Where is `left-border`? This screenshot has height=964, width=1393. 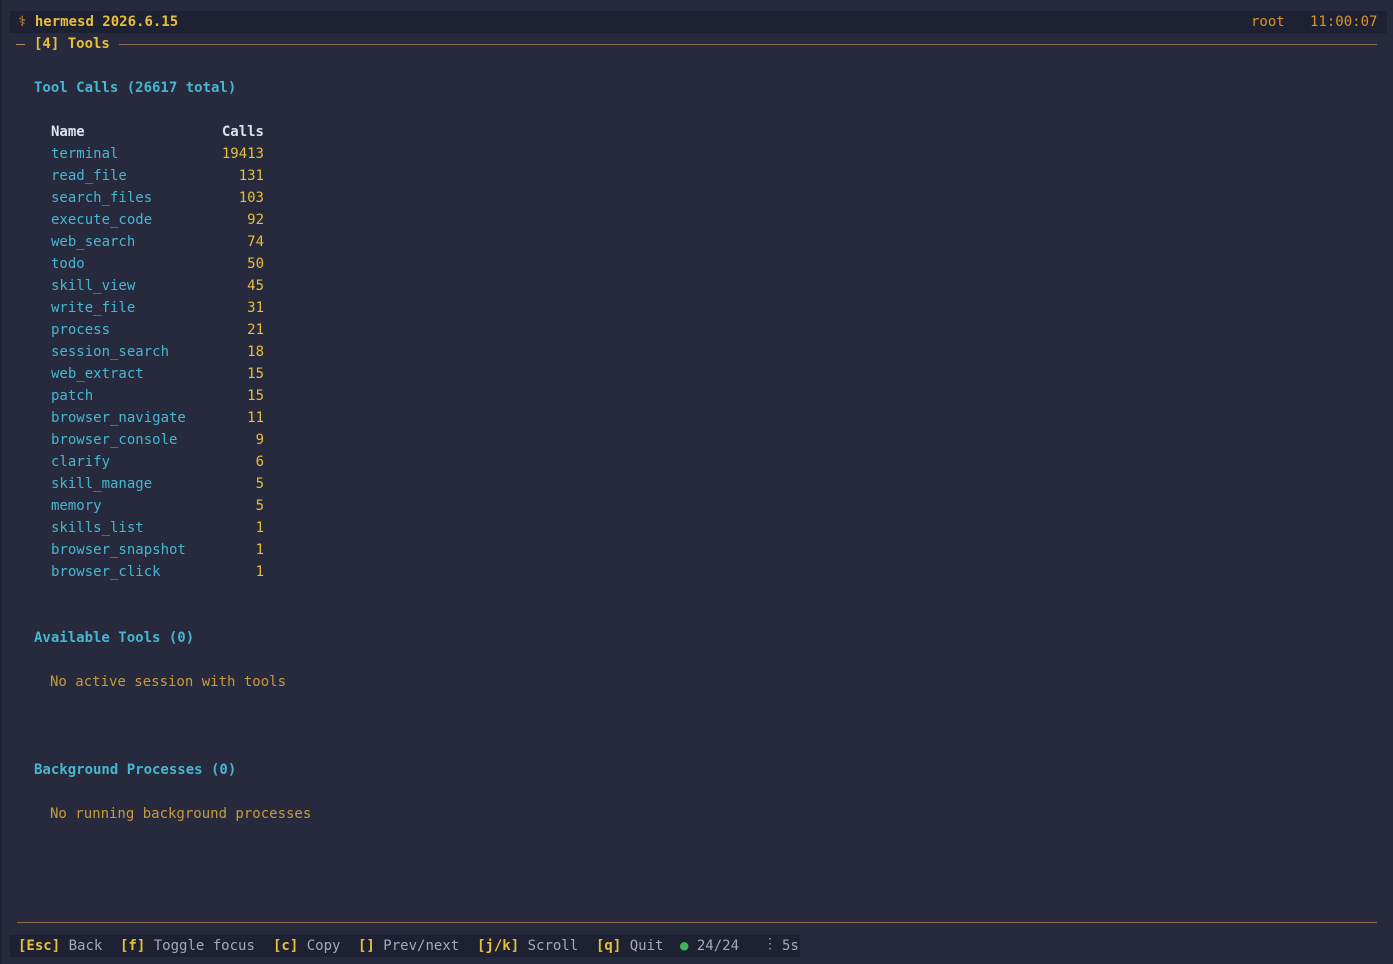
left-border is located at coordinates (1, 482).